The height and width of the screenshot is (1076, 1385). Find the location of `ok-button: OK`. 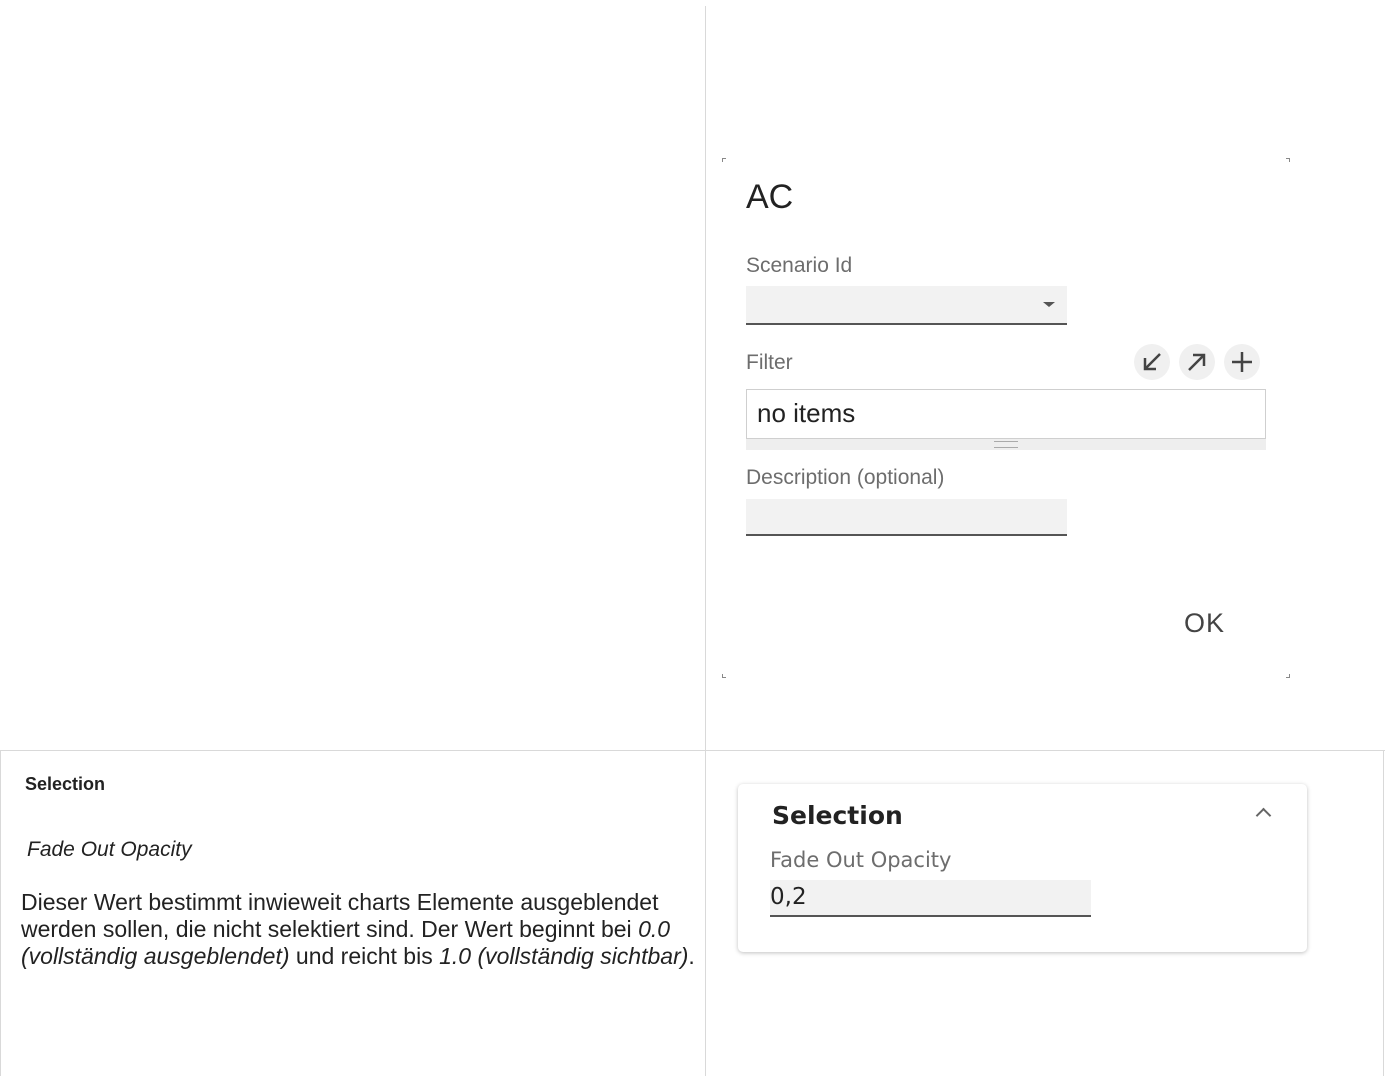

ok-button: OK is located at coordinates (1204, 623).